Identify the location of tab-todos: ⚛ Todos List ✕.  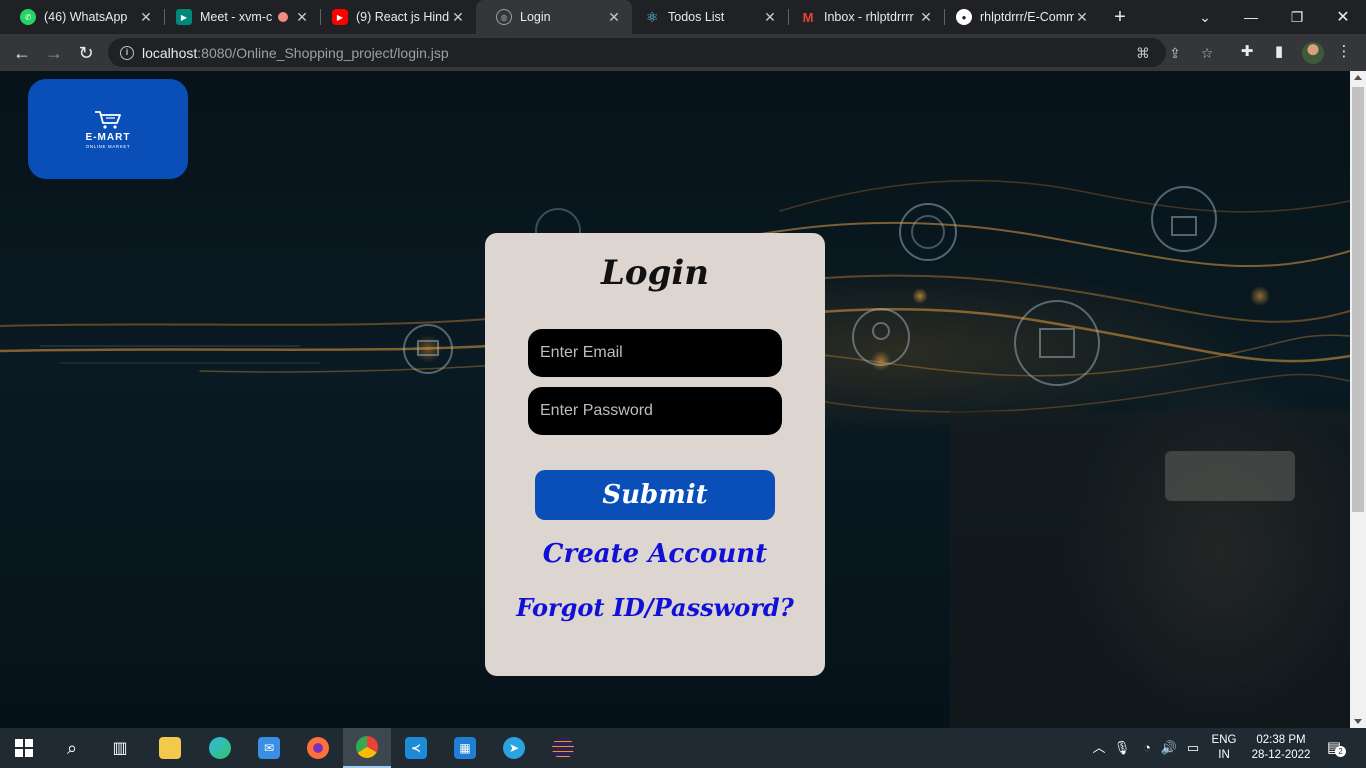
(706, 17).